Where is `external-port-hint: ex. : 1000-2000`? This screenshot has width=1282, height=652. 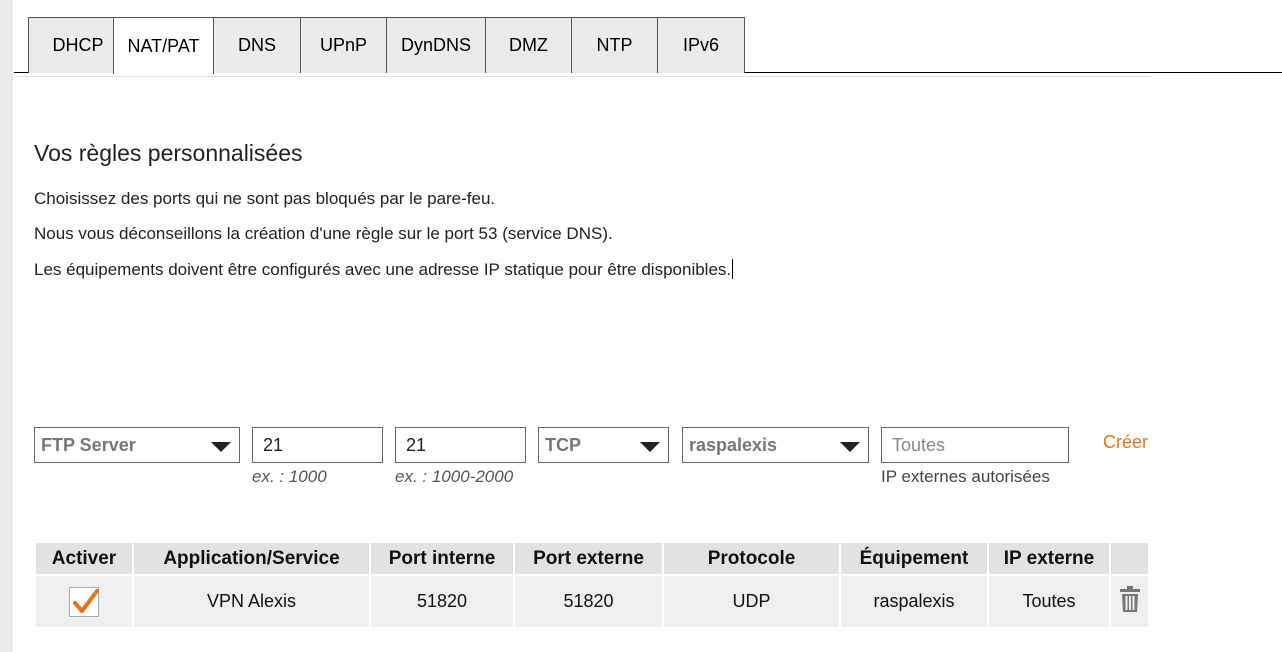 external-port-hint: ex. : 1000-2000 is located at coordinates (454, 476).